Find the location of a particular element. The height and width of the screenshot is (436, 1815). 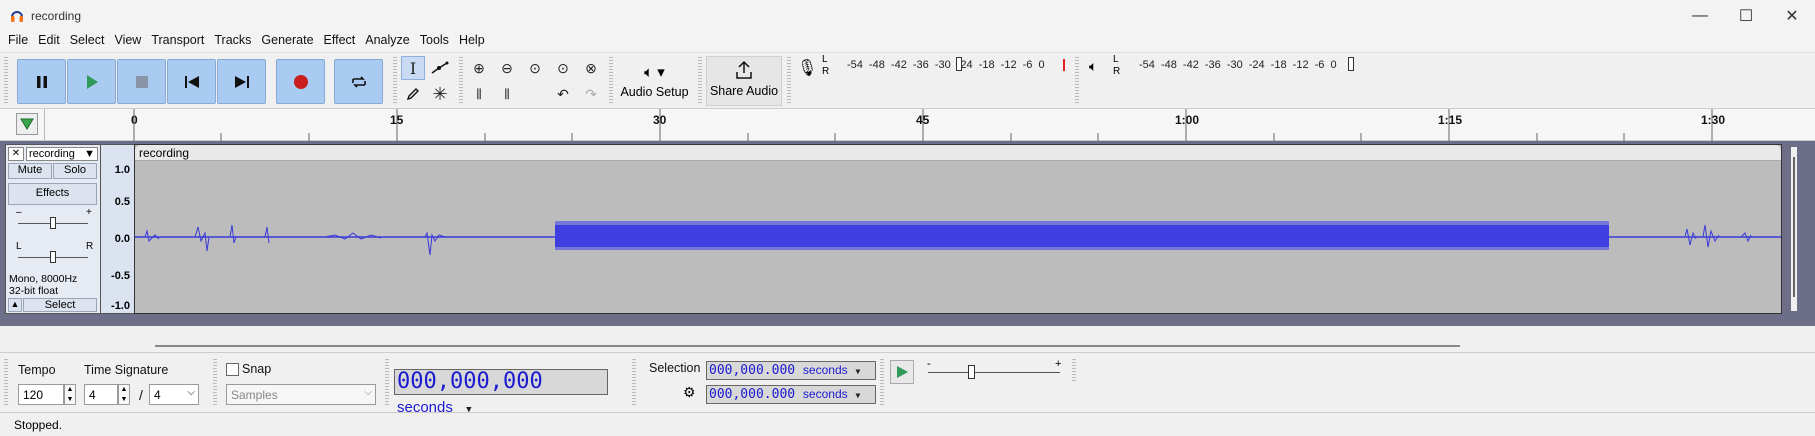

zoom-out-icon: ⊖ is located at coordinates (507, 67).